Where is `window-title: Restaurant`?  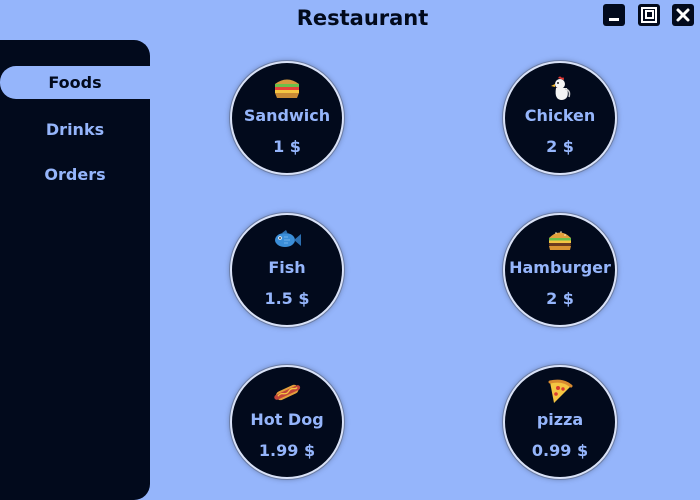
window-title: Restaurant is located at coordinates (362, 18).